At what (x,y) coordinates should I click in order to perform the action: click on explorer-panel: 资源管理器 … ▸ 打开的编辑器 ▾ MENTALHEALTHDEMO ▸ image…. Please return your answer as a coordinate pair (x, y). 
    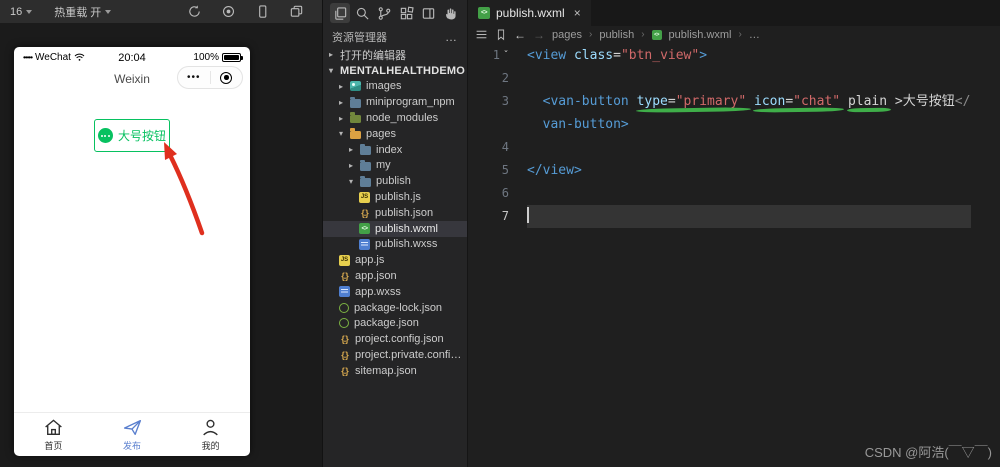
    Looking at the image, I should click on (395, 233).